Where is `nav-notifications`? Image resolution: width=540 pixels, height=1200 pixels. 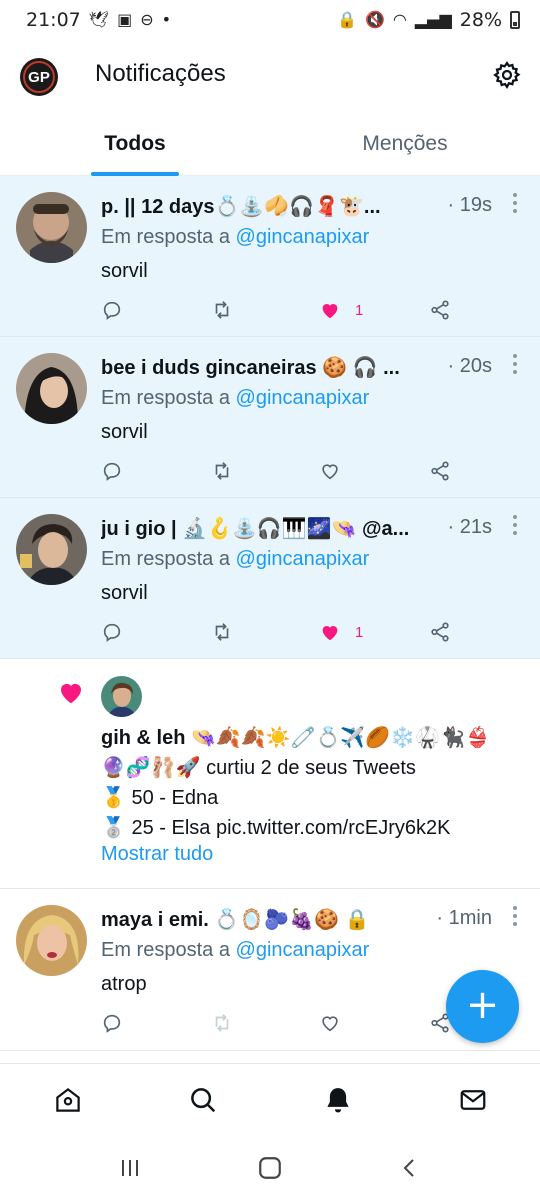 nav-notifications is located at coordinates (338, 1100).